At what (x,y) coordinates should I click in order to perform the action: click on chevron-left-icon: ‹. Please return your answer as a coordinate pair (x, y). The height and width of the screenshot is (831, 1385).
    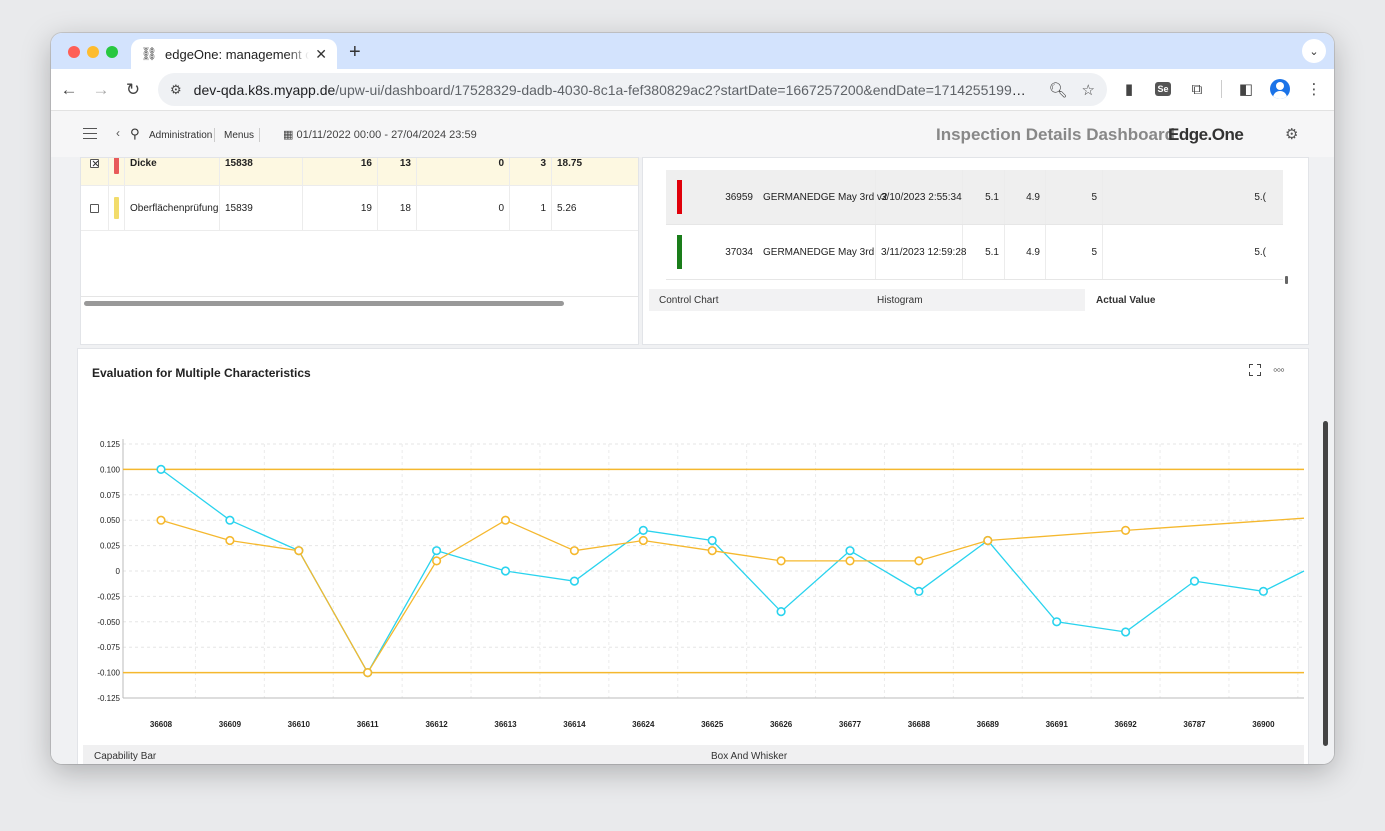
    Looking at the image, I should click on (118, 133).